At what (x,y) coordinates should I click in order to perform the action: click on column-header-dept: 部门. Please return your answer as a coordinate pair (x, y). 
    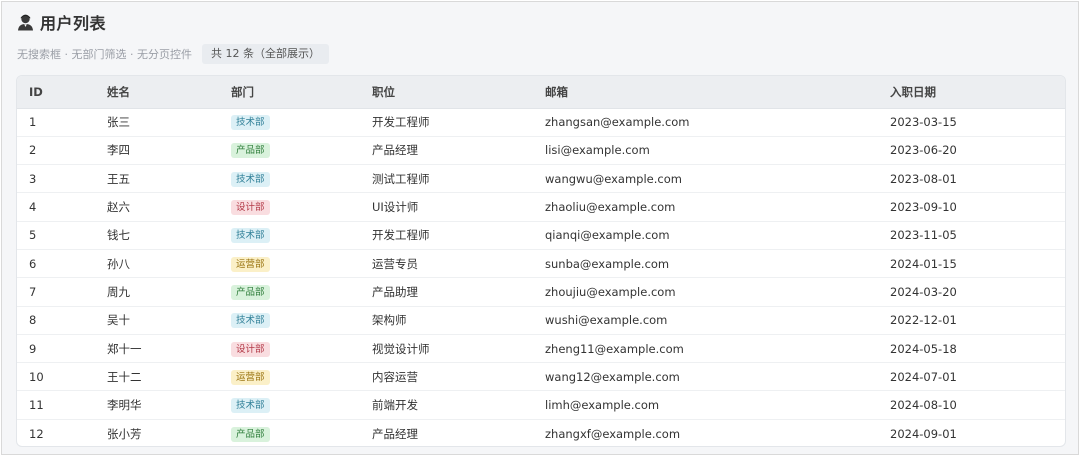
    Looking at the image, I should click on (289, 92).